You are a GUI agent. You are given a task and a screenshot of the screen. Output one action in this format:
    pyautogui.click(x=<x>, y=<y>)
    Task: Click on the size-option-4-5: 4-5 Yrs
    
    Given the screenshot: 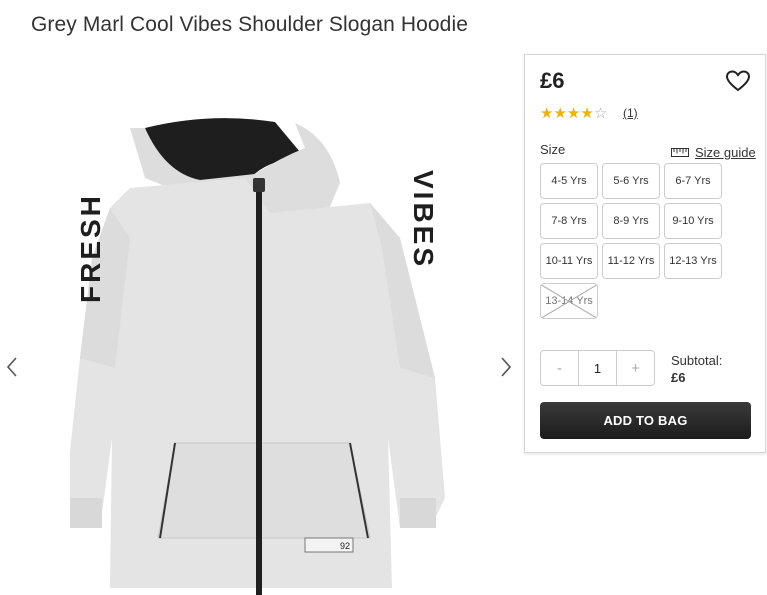 What is the action you would take?
    pyautogui.click(x=569, y=181)
    